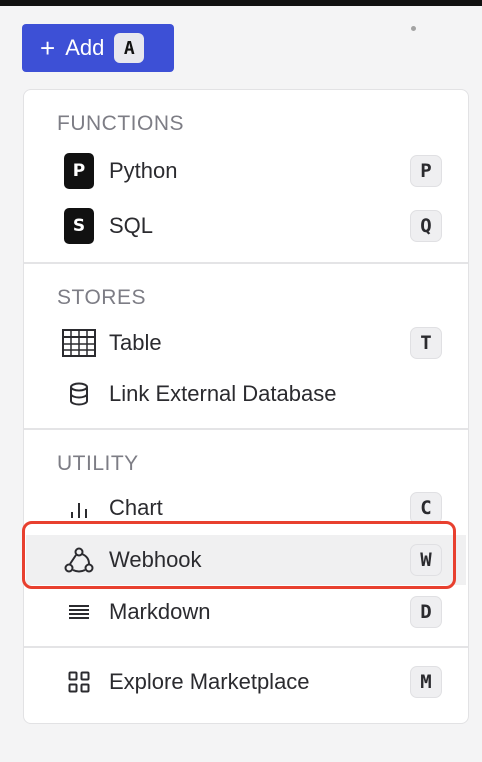 The image size is (482, 762). I want to click on markdown-icon, so click(79, 612).